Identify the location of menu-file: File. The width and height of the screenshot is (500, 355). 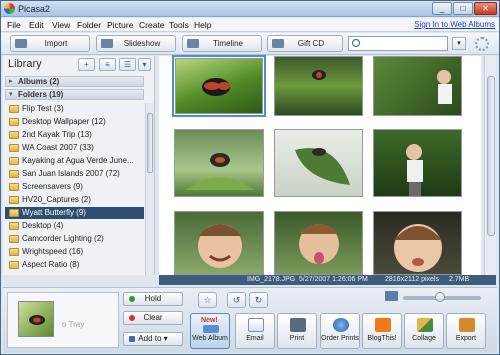
(14, 25).